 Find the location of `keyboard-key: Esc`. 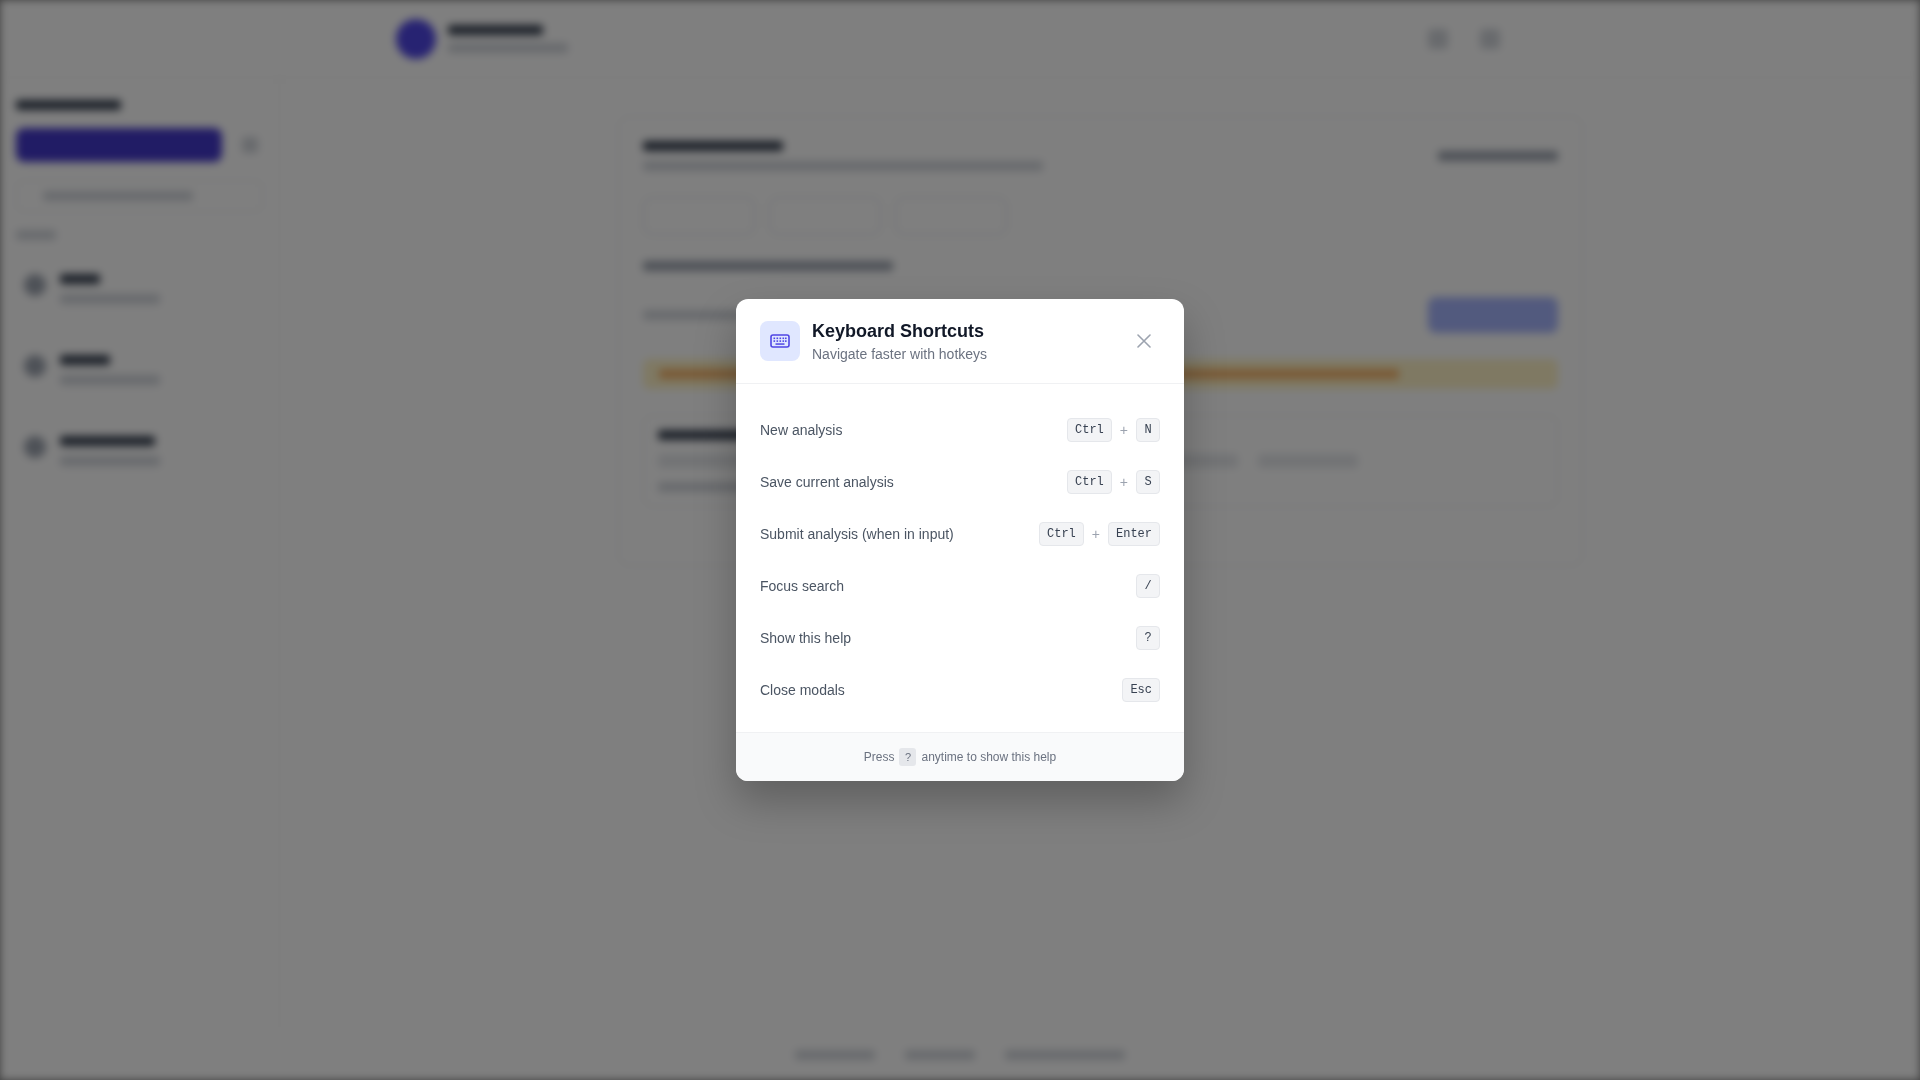

keyboard-key: Esc is located at coordinates (1141, 690).